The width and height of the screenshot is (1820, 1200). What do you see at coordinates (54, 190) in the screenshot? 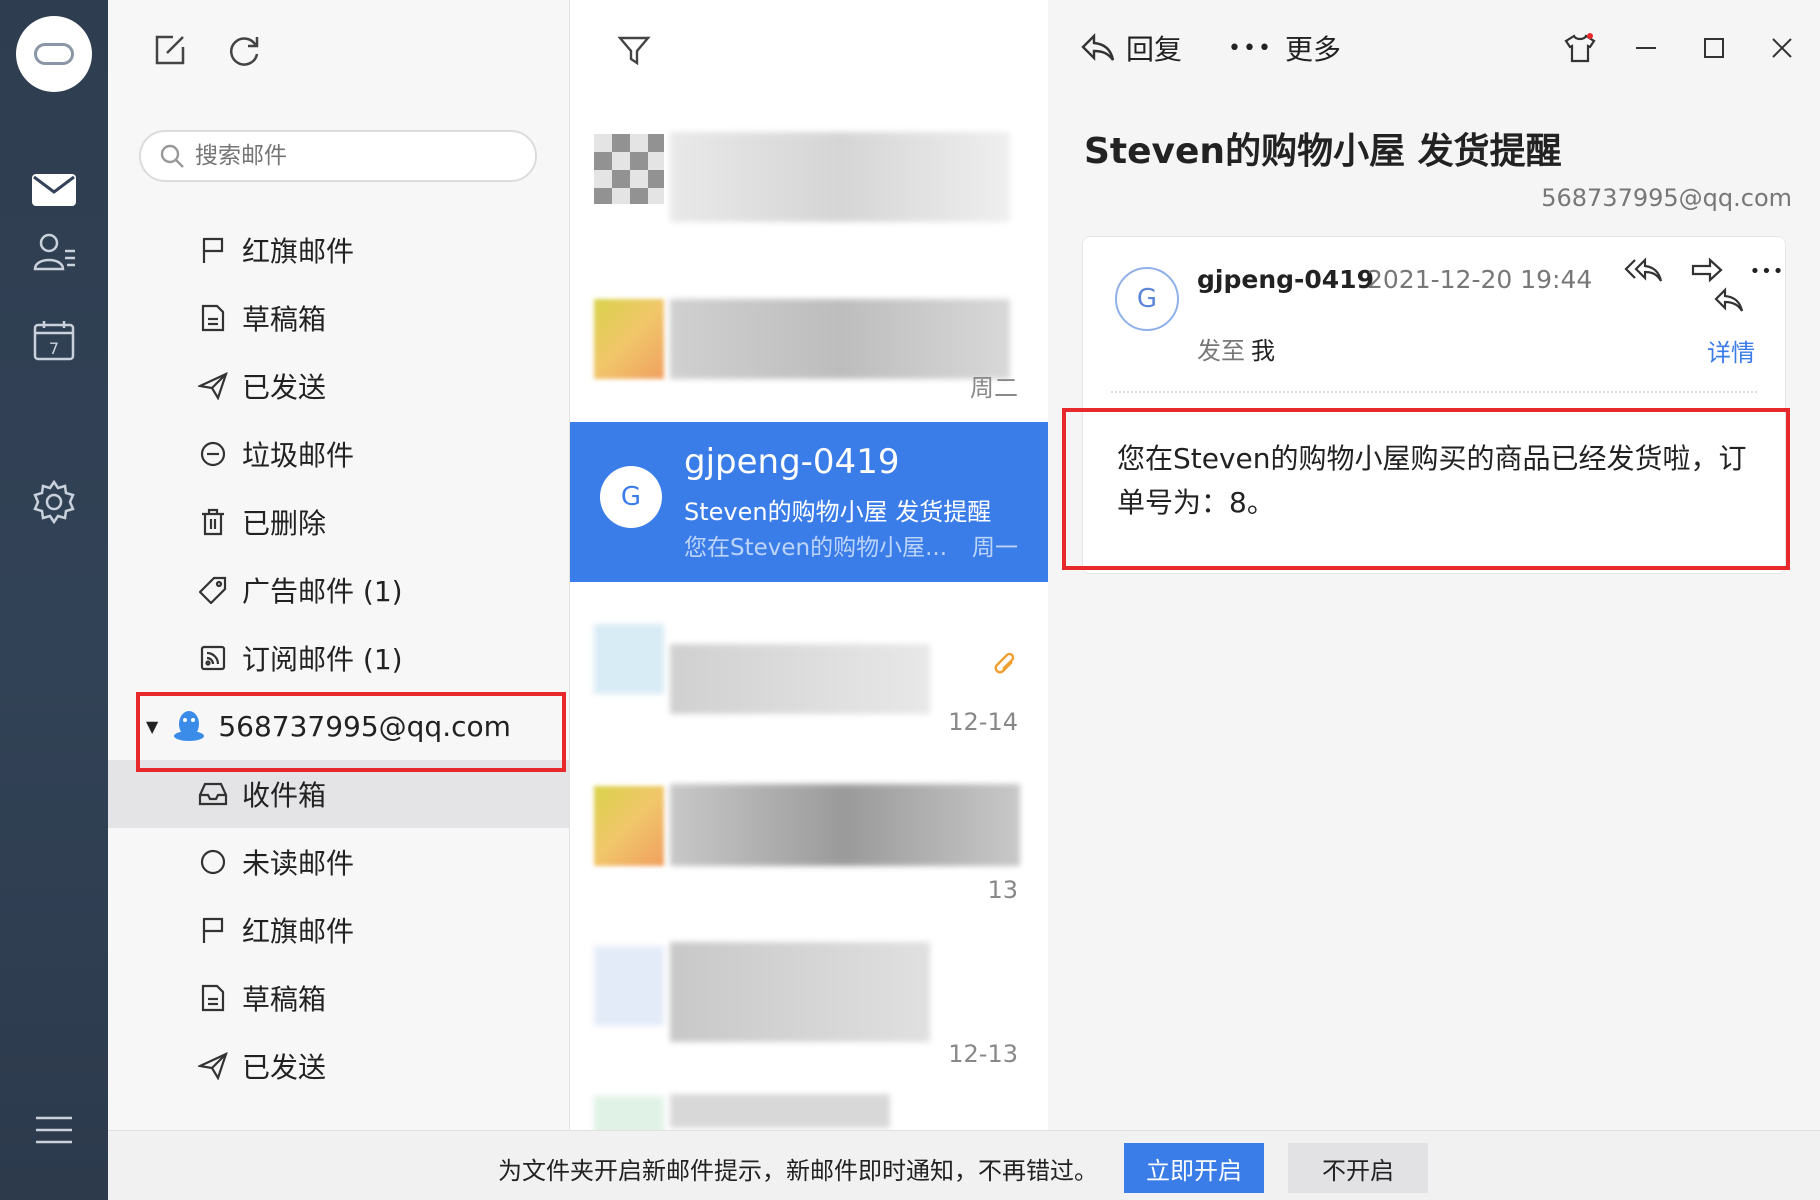
I see `mail-icon` at bounding box center [54, 190].